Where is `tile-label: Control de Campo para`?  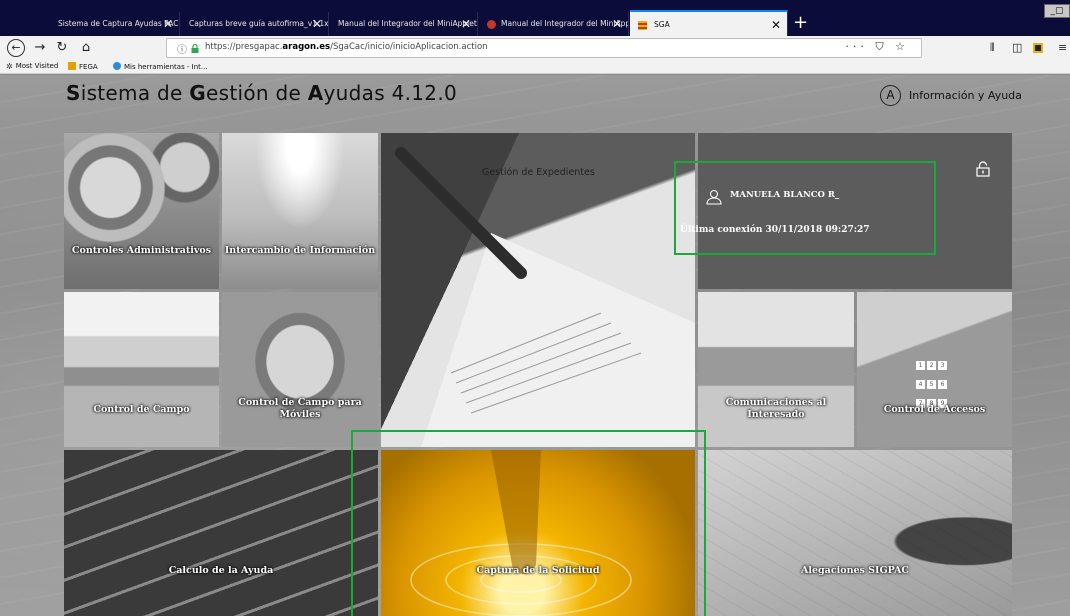 tile-label: Control de Campo para is located at coordinates (300, 402).